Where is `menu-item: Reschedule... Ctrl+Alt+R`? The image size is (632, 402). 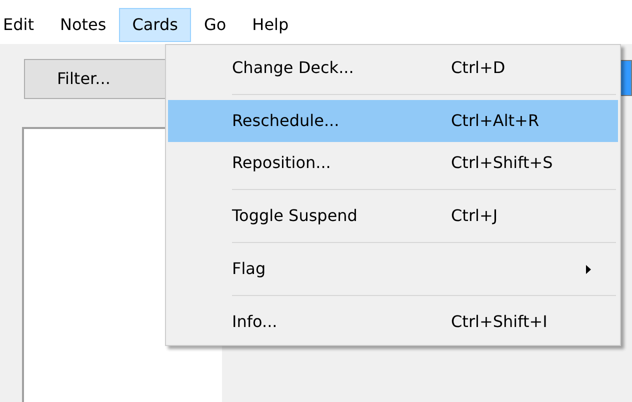
menu-item: Reschedule... Ctrl+Alt+R is located at coordinates (393, 121).